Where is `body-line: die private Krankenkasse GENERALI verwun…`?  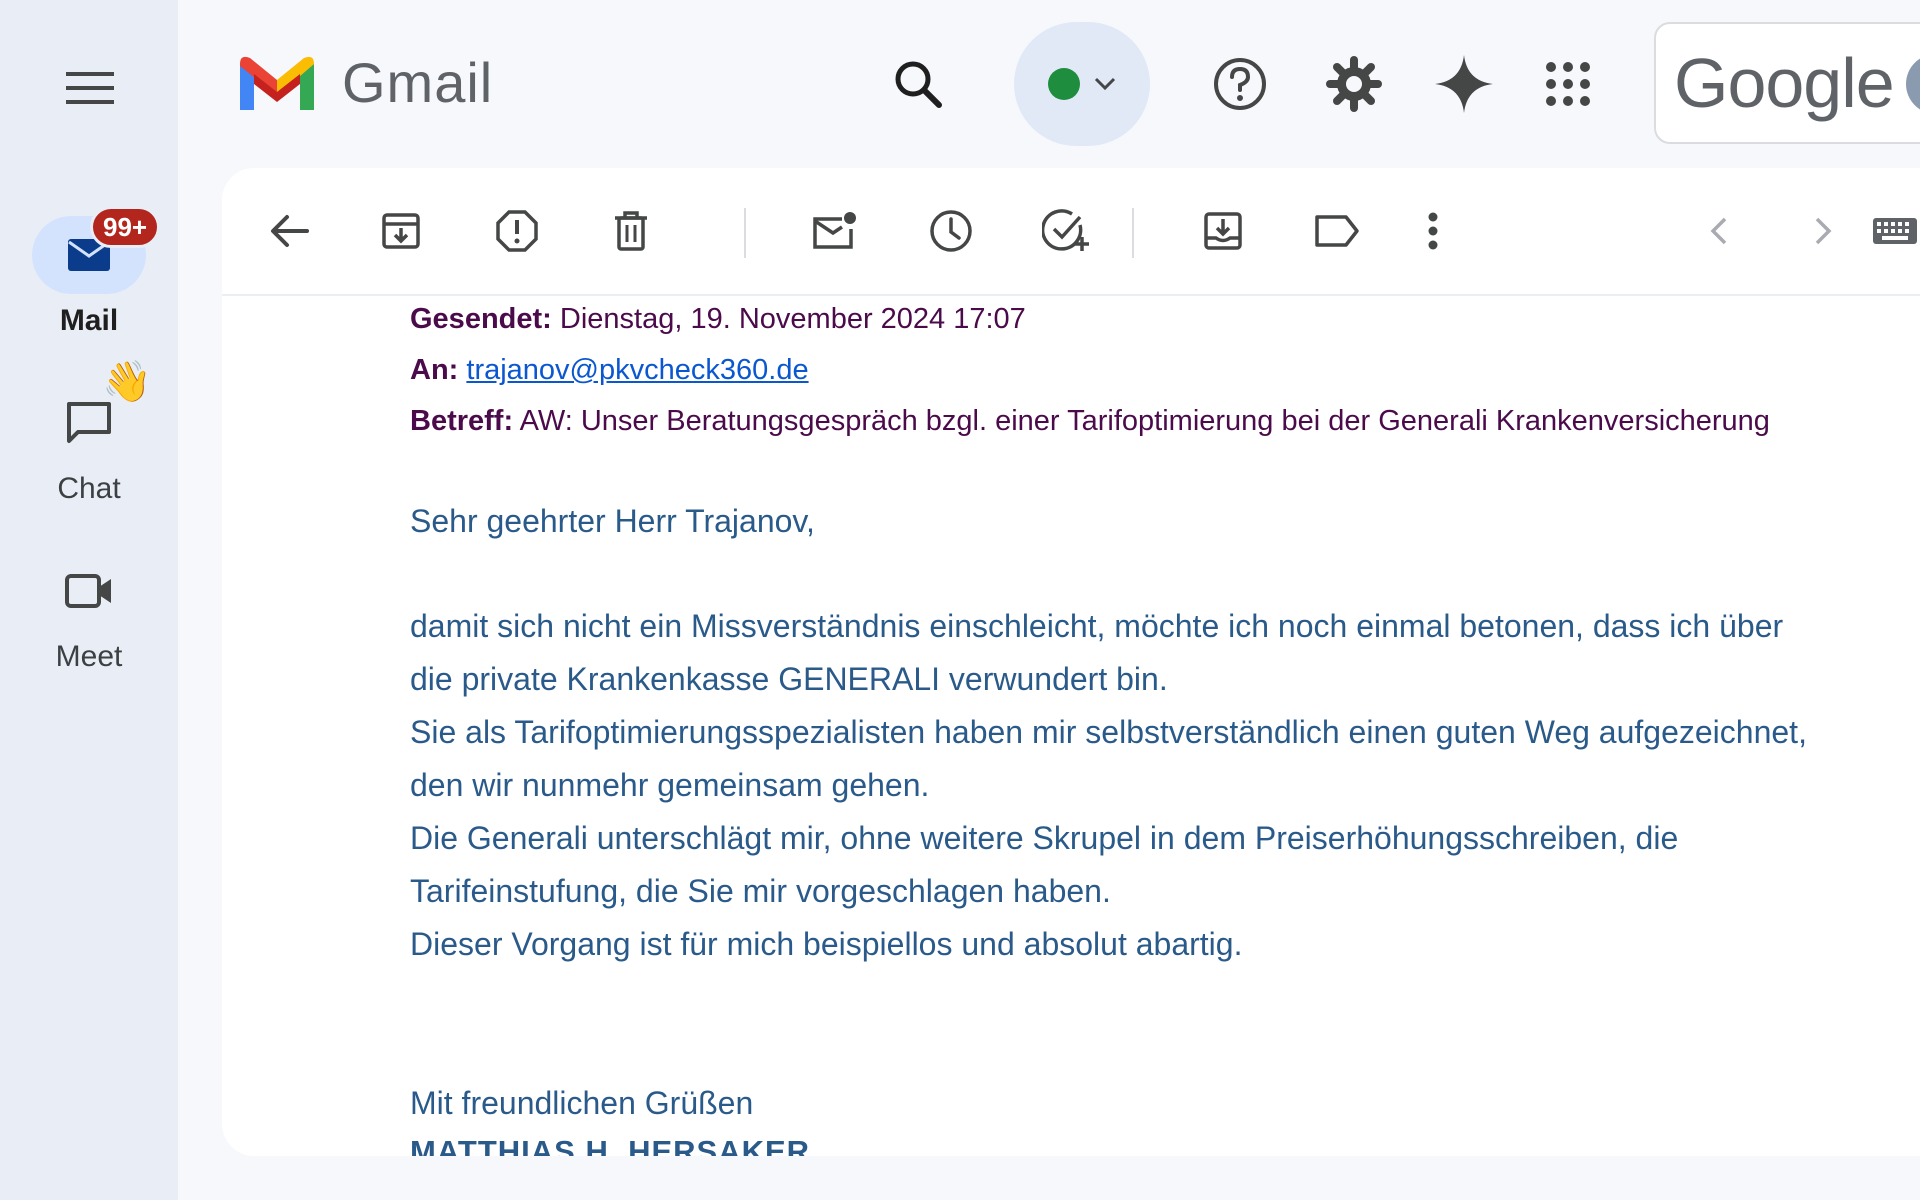 body-line: die private Krankenkasse GENERALI verwun… is located at coordinates (789, 679).